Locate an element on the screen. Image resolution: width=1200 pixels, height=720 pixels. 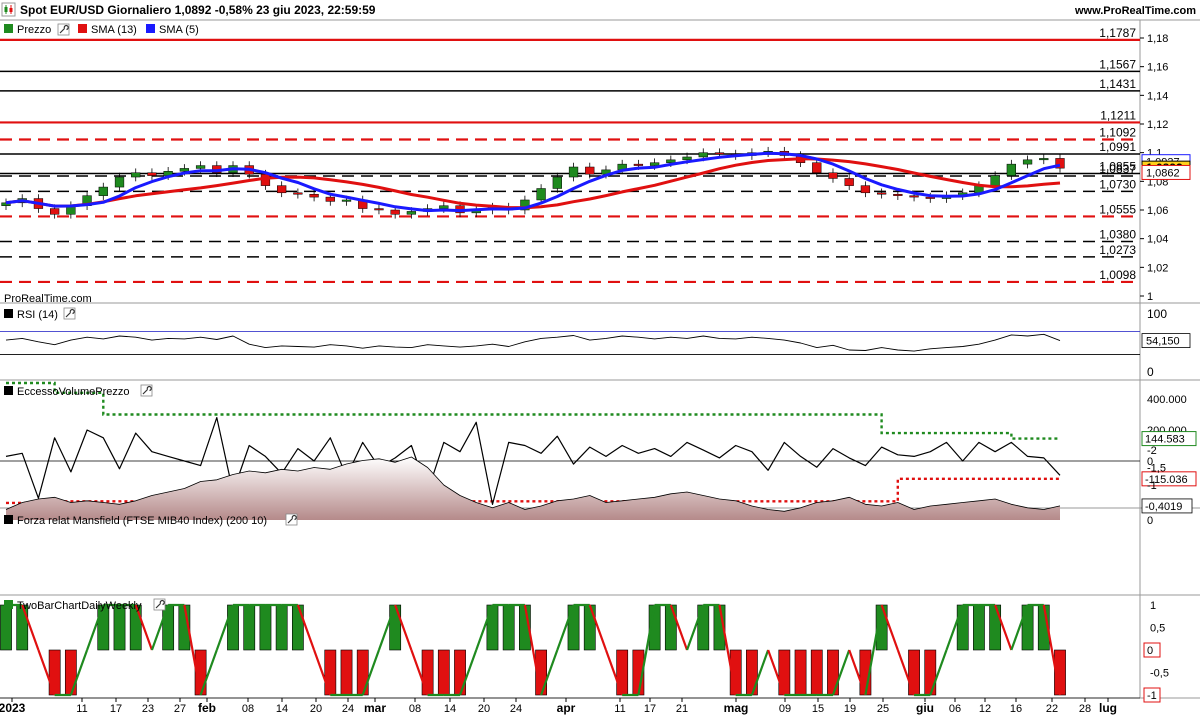
prezzo-swatch is located at coordinates (8, 28).